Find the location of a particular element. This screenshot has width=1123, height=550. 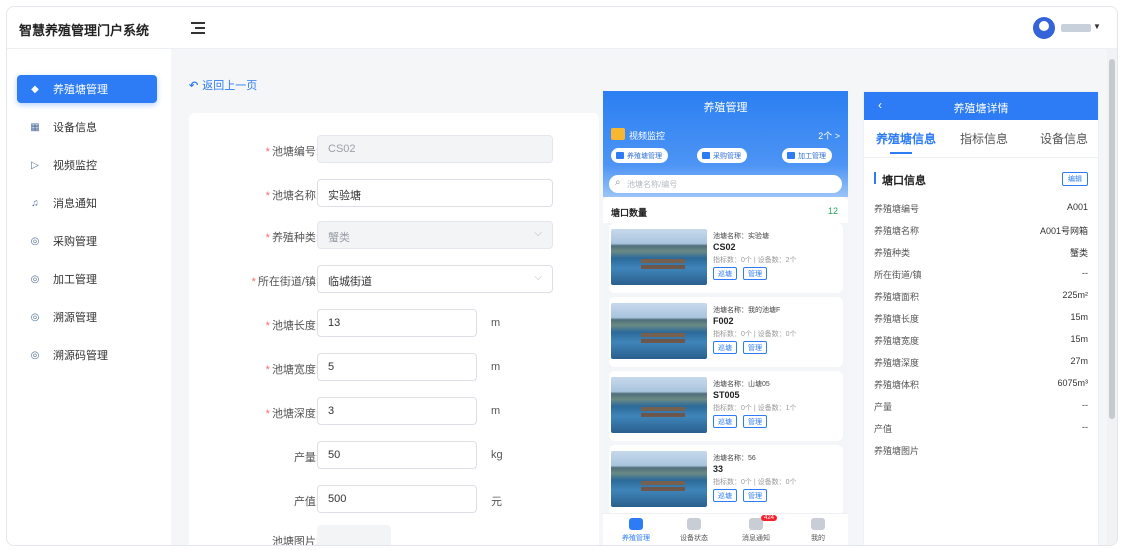

pond-code: 33 is located at coordinates (718, 469).